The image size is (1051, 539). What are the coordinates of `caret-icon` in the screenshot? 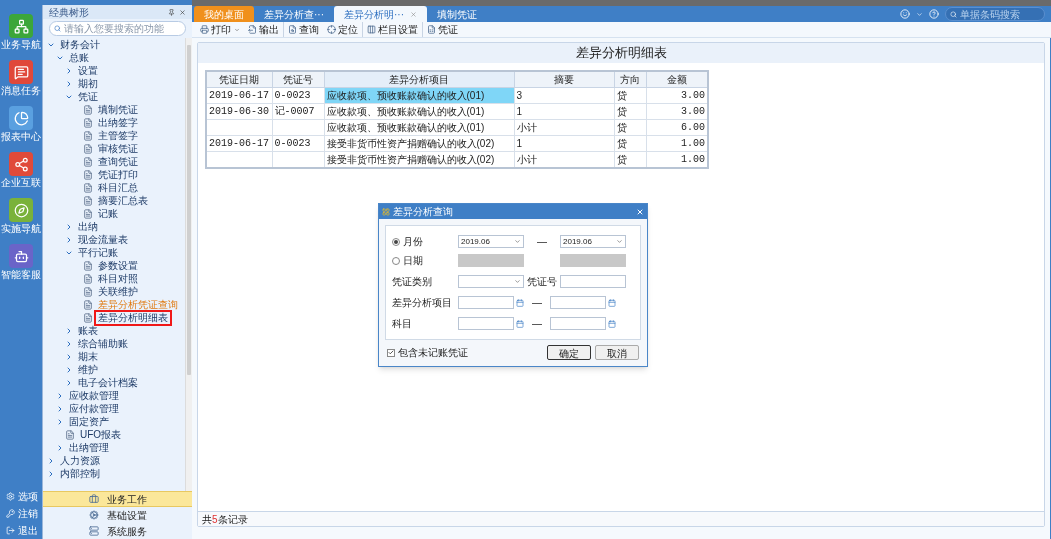 It's located at (237, 29).